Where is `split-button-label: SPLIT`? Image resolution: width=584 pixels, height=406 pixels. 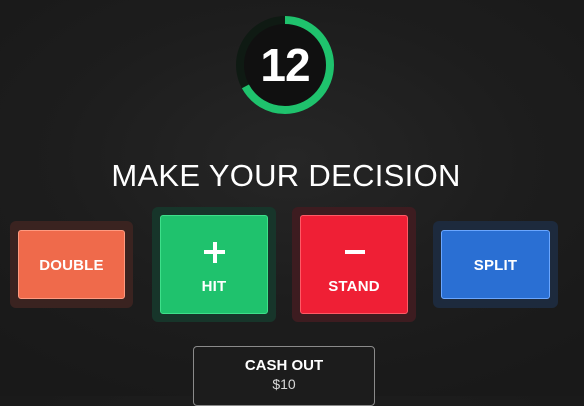 split-button-label: SPLIT is located at coordinates (495, 265).